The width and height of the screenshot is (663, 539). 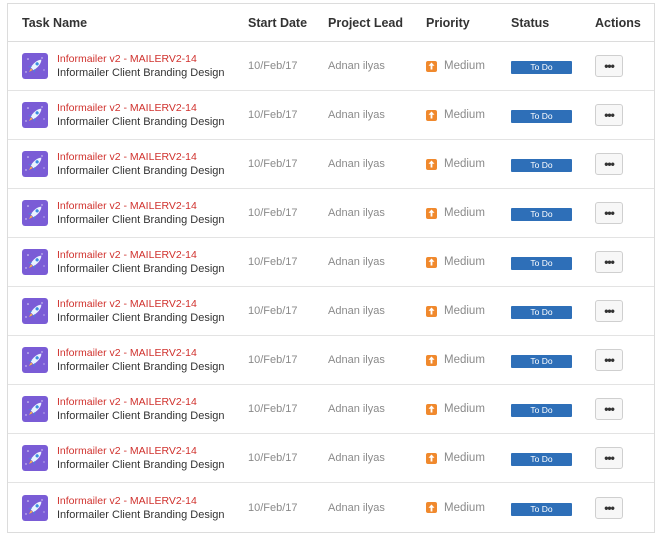 What do you see at coordinates (282, 23) in the screenshot?
I see `column-header-start-date: Start Date` at bounding box center [282, 23].